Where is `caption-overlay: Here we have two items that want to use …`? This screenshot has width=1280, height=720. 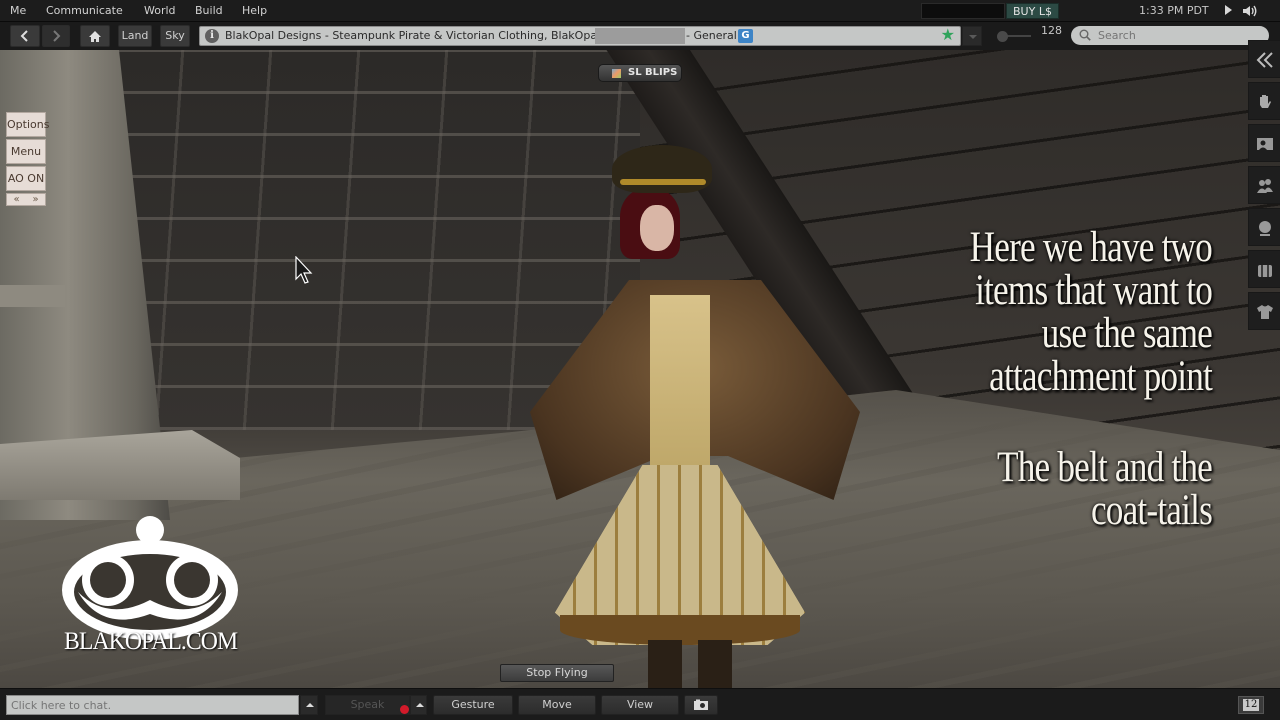
caption-overlay: Here we have two items that want to use … is located at coordinates (1040, 379).